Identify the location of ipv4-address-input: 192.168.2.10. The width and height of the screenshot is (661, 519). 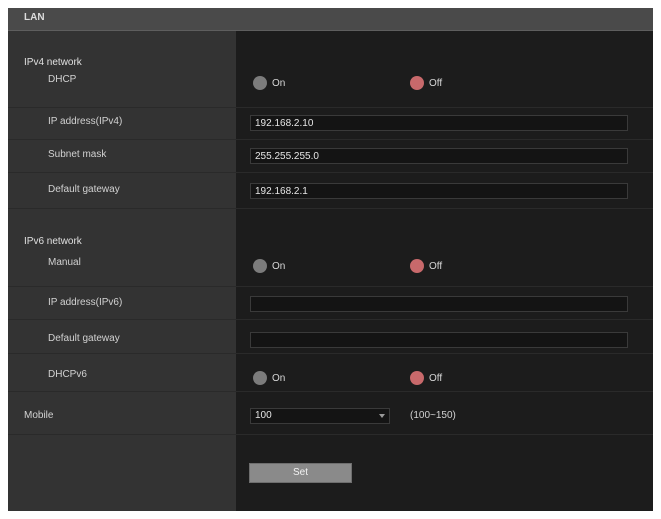
(439, 123).